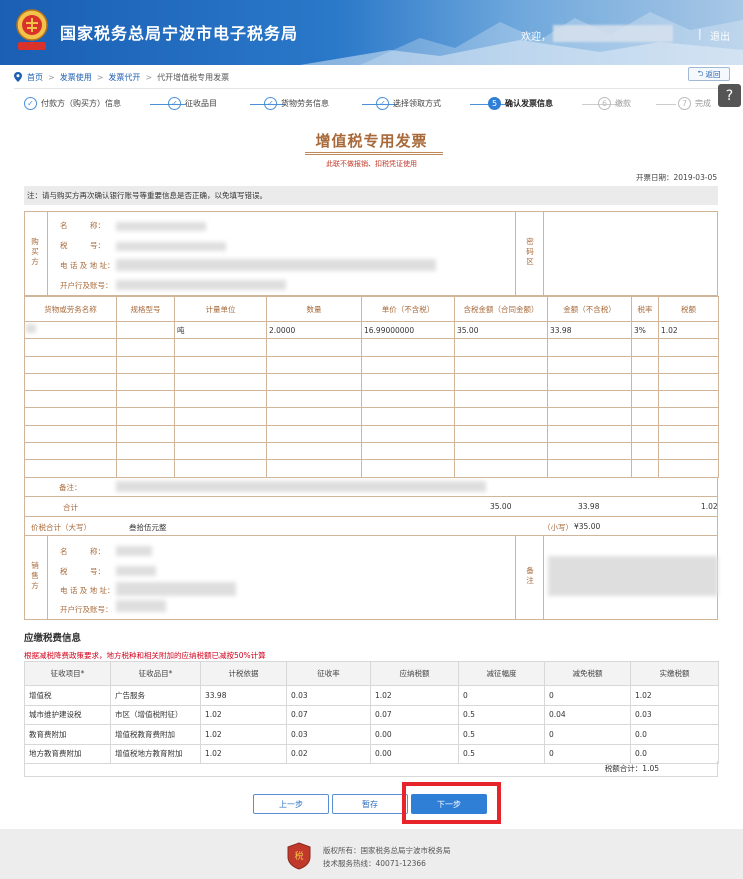 The height and width of the screenshot is (879, 743). What do you see at coordinates (305, 103) in the screenshot?
I see `step-label: 货物劳务信息` at bounding box center [305, 103].